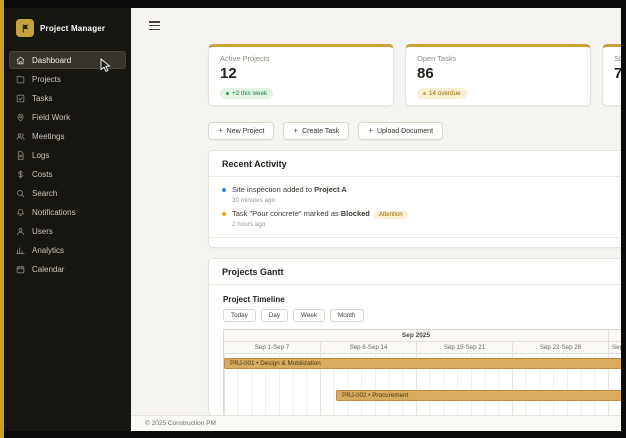 This screenshot has height=438, width=626. What do you see at coordinates (67, 250) in the screenshot?
I see `sidebar-item-analytics: Analytics` at bounding box center [67, 250].